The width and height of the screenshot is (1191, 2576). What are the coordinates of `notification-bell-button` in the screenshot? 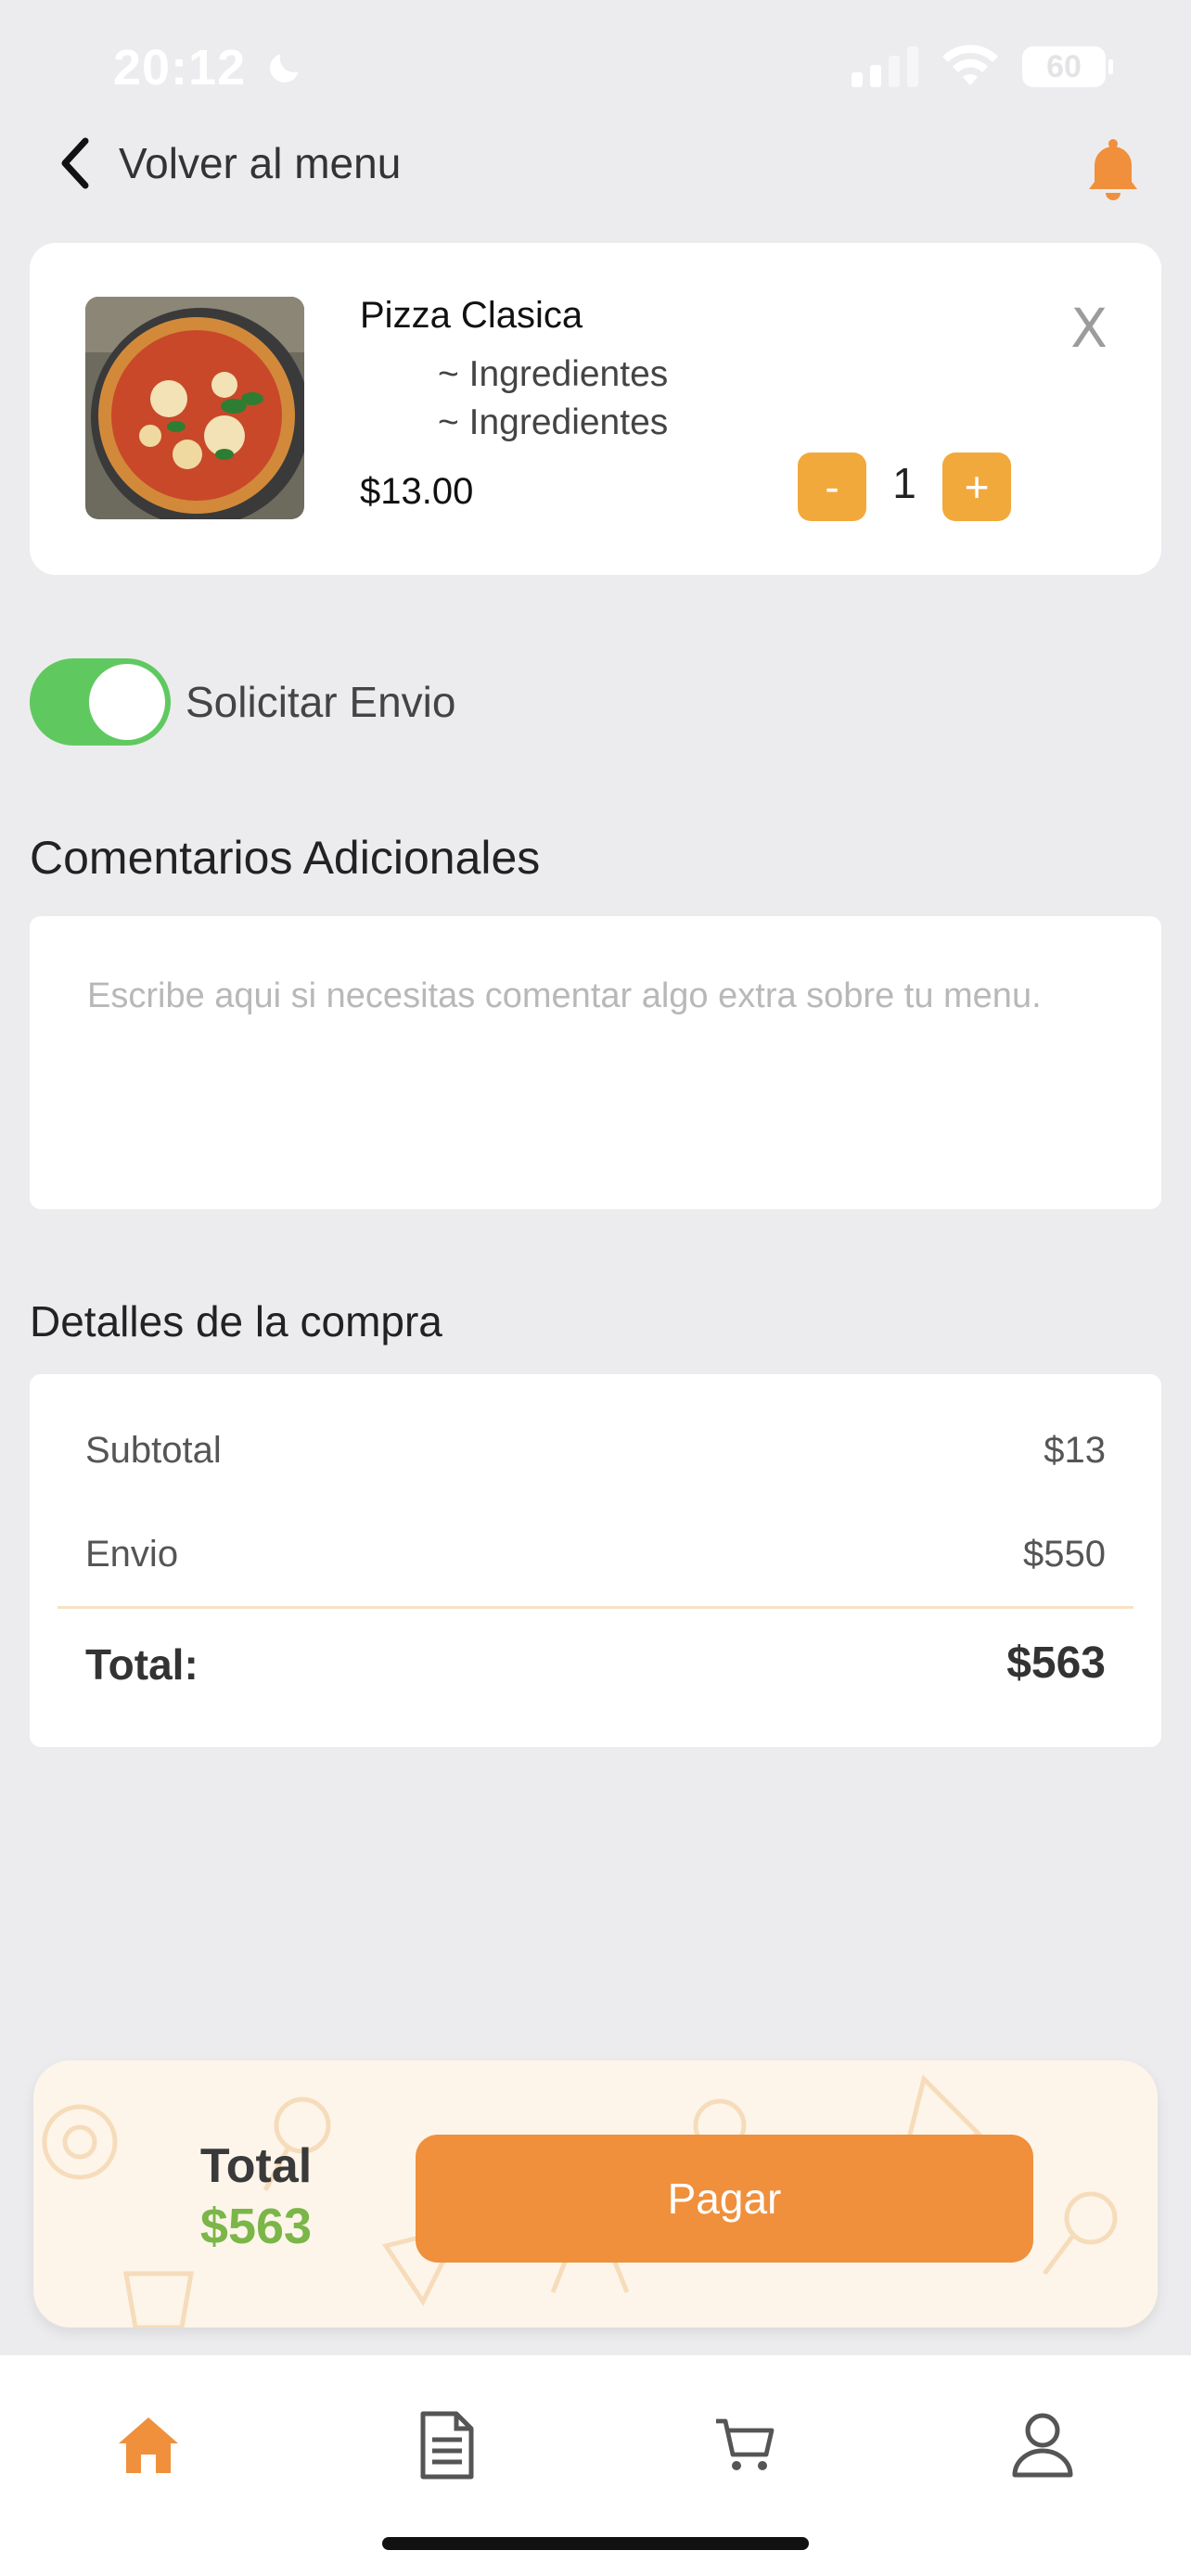 It's located at (1113, 172).